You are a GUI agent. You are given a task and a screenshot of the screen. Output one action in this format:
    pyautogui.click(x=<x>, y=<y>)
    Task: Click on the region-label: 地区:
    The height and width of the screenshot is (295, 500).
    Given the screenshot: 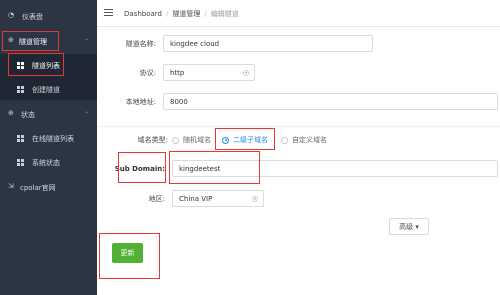 What is the action you would take?
    pyautogui.click(x=156, y=199)
    